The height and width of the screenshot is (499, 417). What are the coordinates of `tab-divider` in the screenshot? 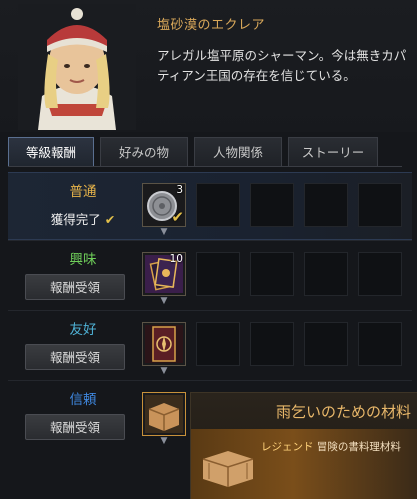 It's located at (205, 166).